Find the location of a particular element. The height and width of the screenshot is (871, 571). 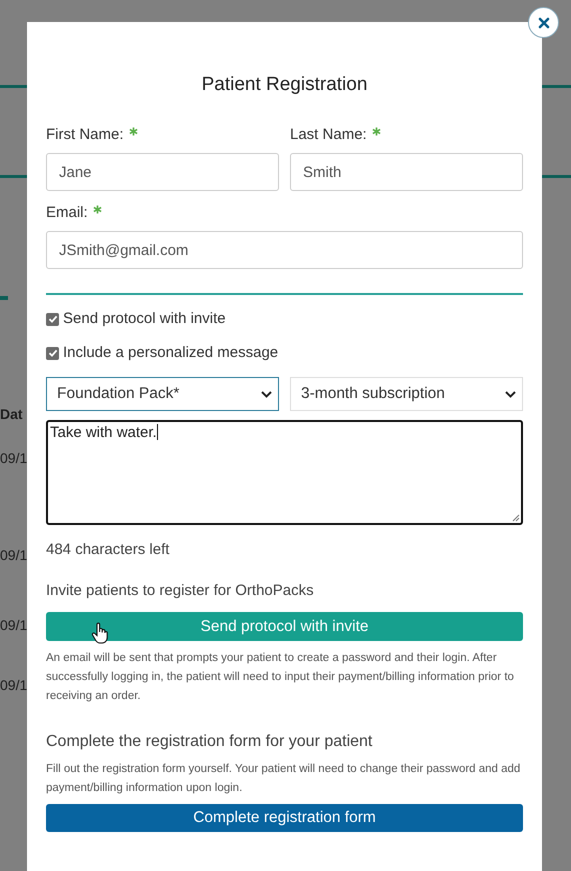

field-label: Email: is located at coordinates (67, 213).